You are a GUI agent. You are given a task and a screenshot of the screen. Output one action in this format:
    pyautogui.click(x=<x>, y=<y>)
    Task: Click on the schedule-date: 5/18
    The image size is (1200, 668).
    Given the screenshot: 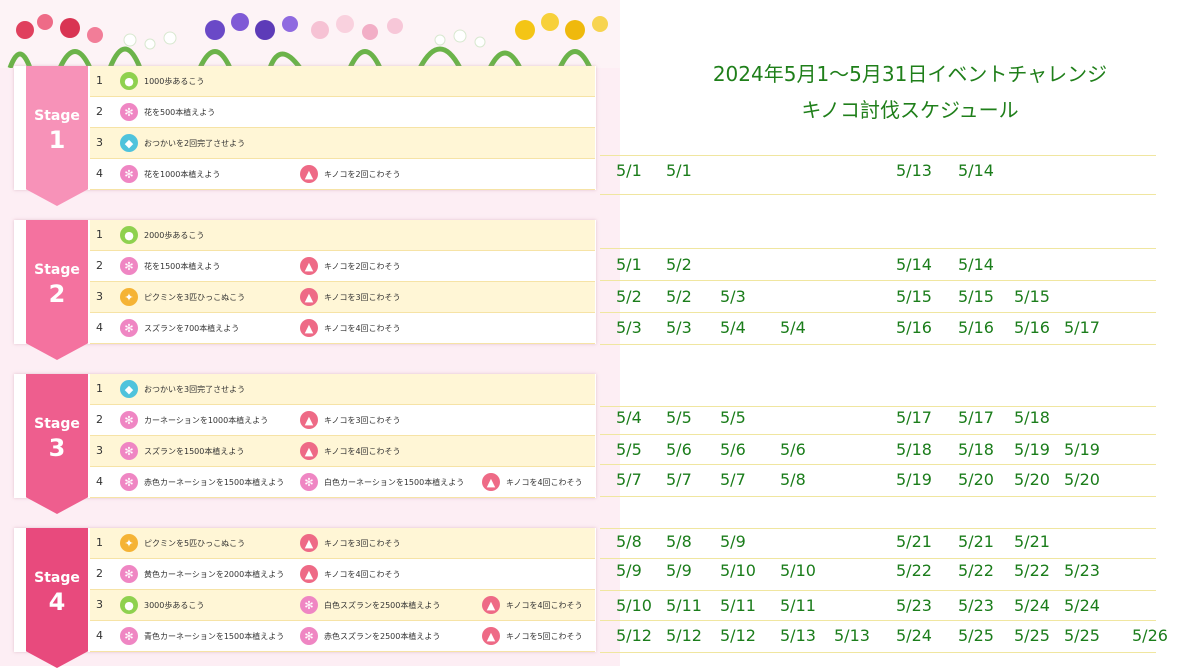 What is the action you would take?
    pyautogui.click(x=1032, y=417)
    